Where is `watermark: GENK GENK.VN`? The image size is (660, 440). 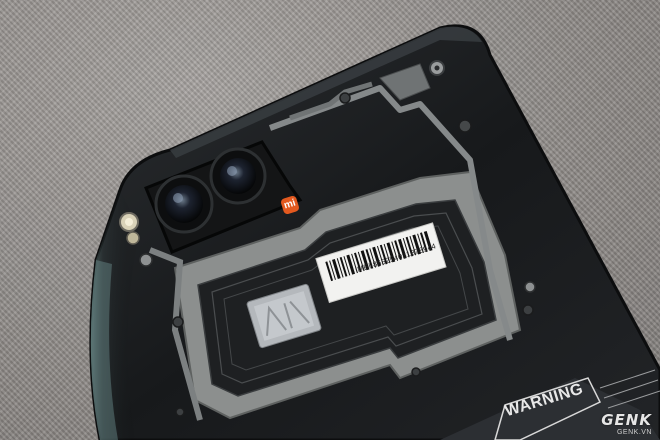 watermark: GENK GENK.VN is located at coordinates (626, 424).